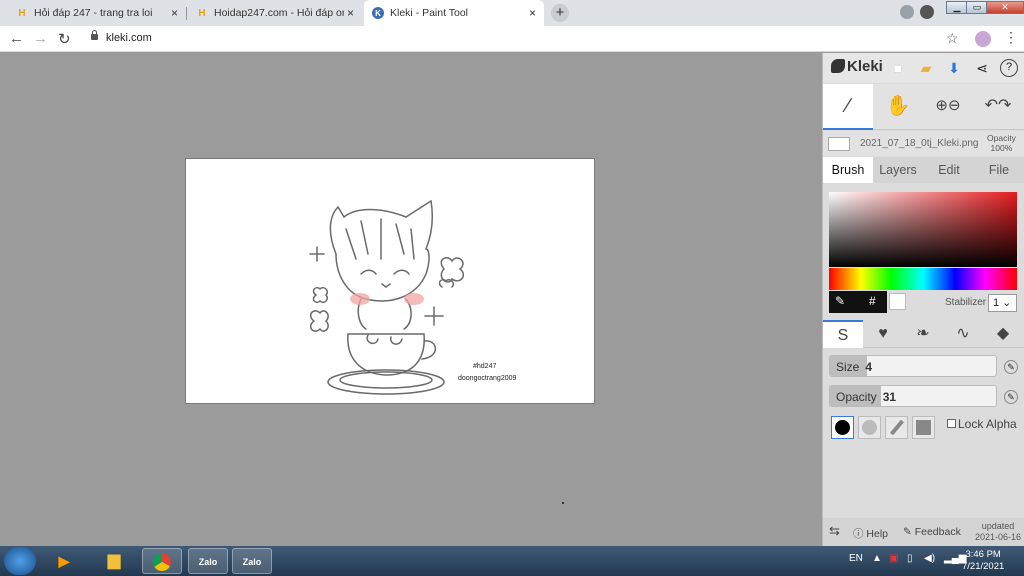  I want to click on tab-hoidap247-traloi: H Hỏi đáp 247 - trang tra loi ×, so click(97, 13).